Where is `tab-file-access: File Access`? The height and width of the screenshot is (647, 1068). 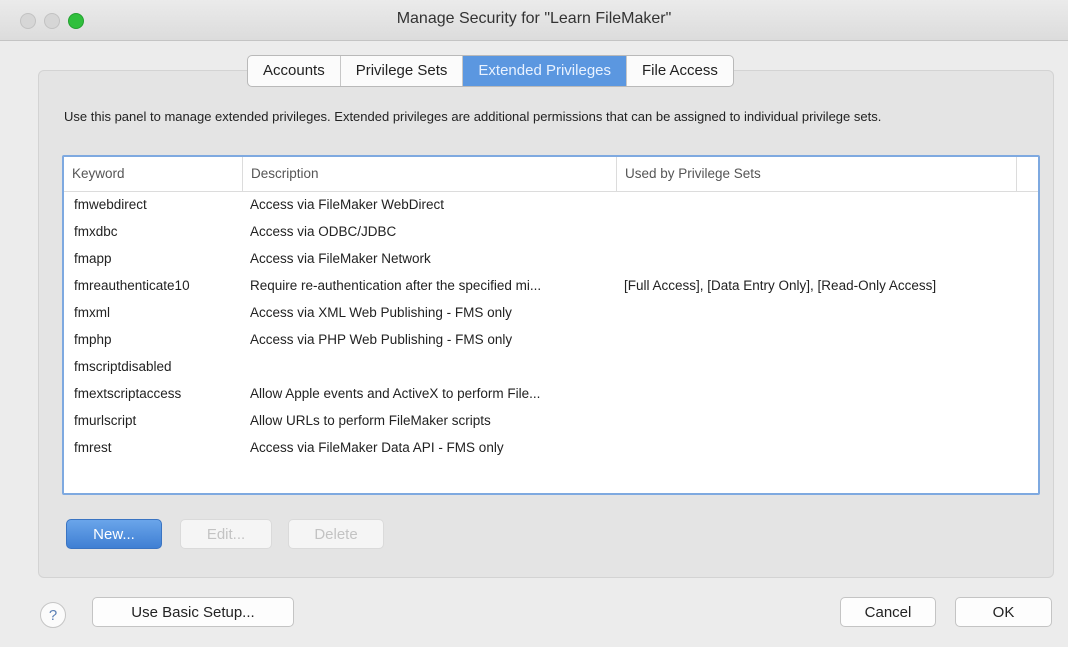
tab-file-access: File Access is located at coordinates (680, 71).